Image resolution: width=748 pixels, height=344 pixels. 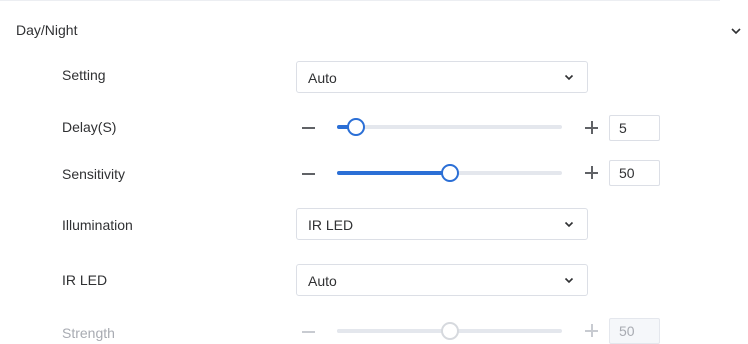 I want to click on delay-slider-thumb, so click(x=355, y=127).